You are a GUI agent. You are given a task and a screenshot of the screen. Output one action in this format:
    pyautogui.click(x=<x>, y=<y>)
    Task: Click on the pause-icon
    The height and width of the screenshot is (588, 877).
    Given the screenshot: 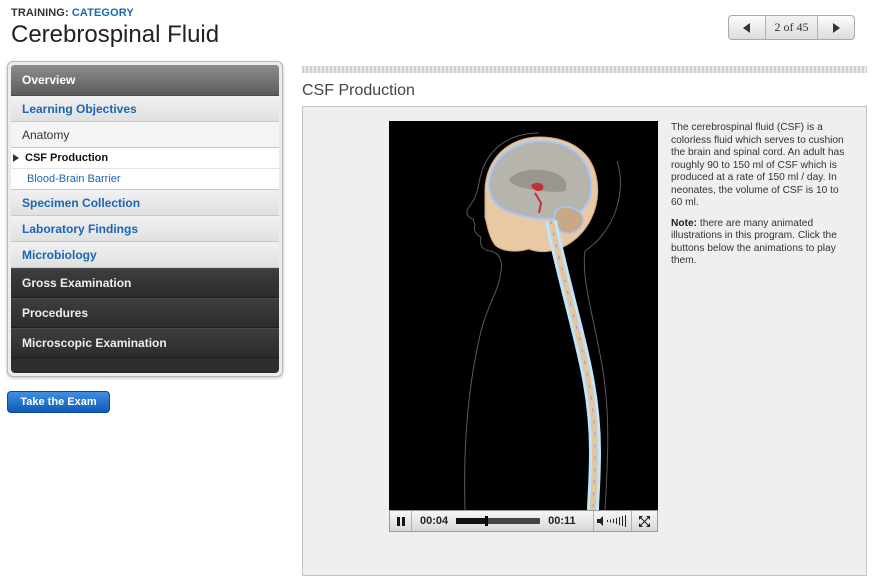 What is the action you would take?
    pyautogui.click(x=400, y=521)
    